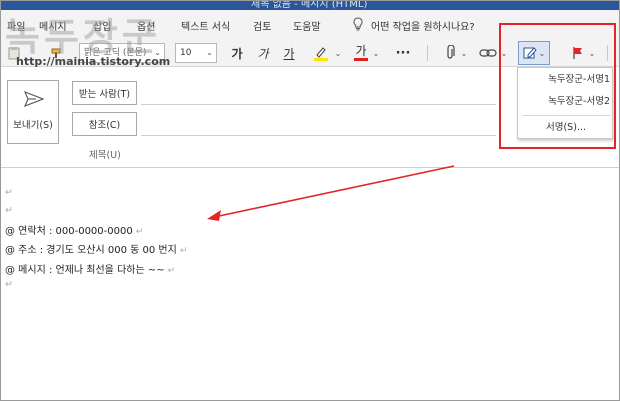 The width and height of the screenshot is (620, 401). What do you see at coordinates (93, 61) in the screenshot?
I see `watermark-url: http://mainia.tistory.com` at bounding box center [93, 61].